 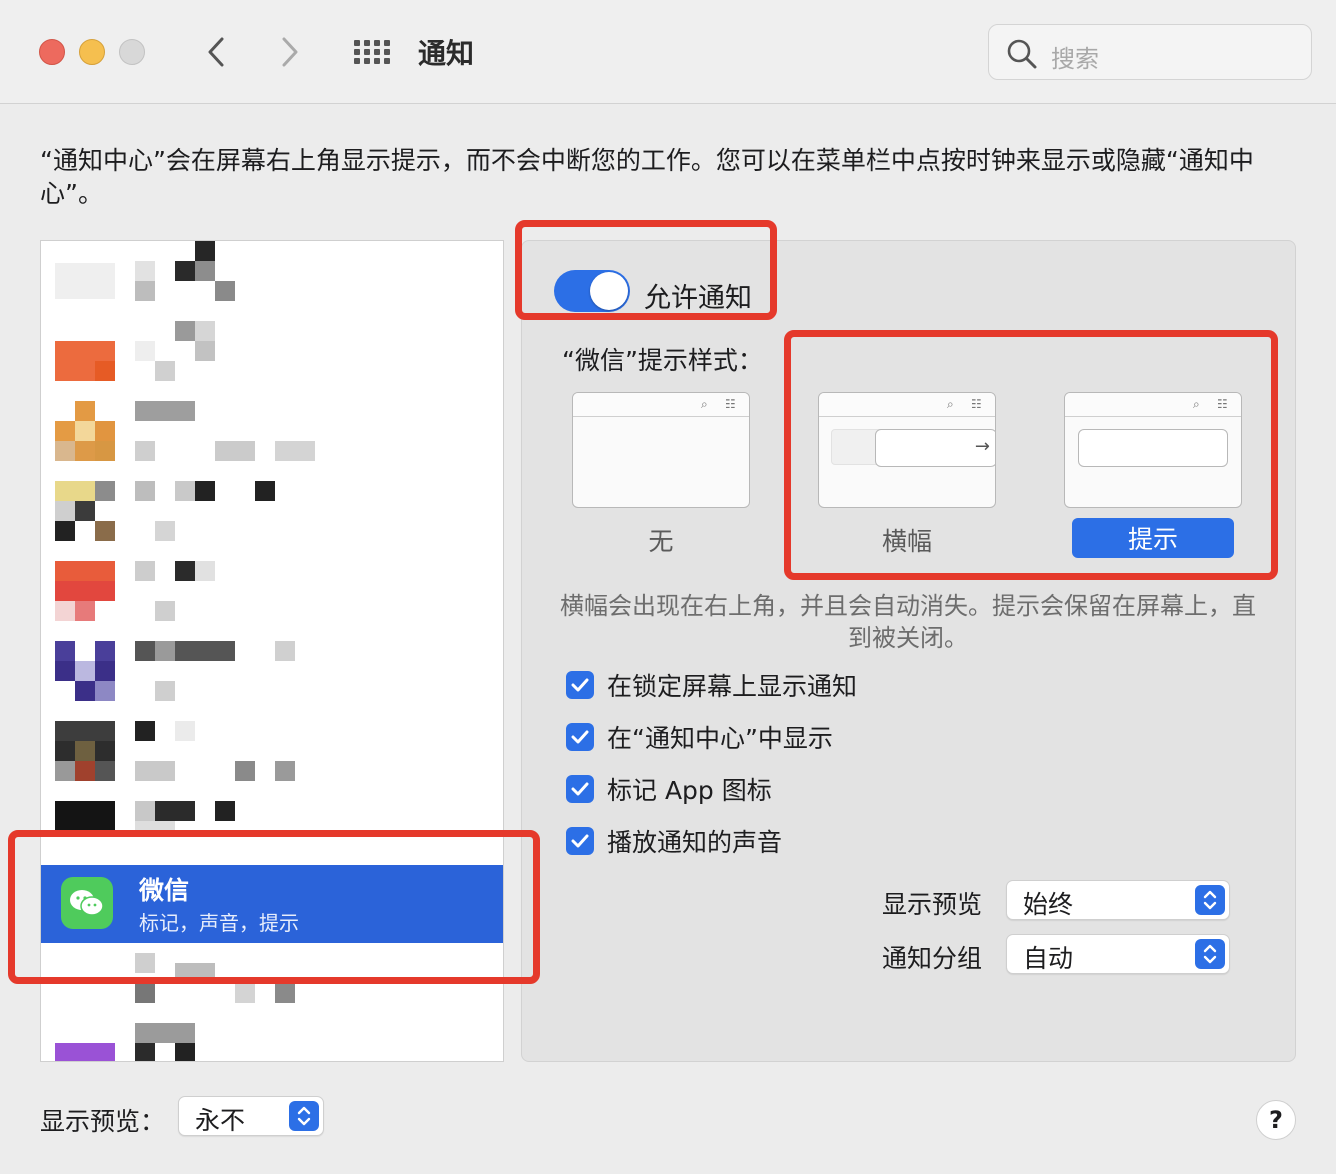 What do you see at coordinates (1118, 954) in the screenshot?
I see `grouping-select: 自动` at bounding box center [1118, 954].